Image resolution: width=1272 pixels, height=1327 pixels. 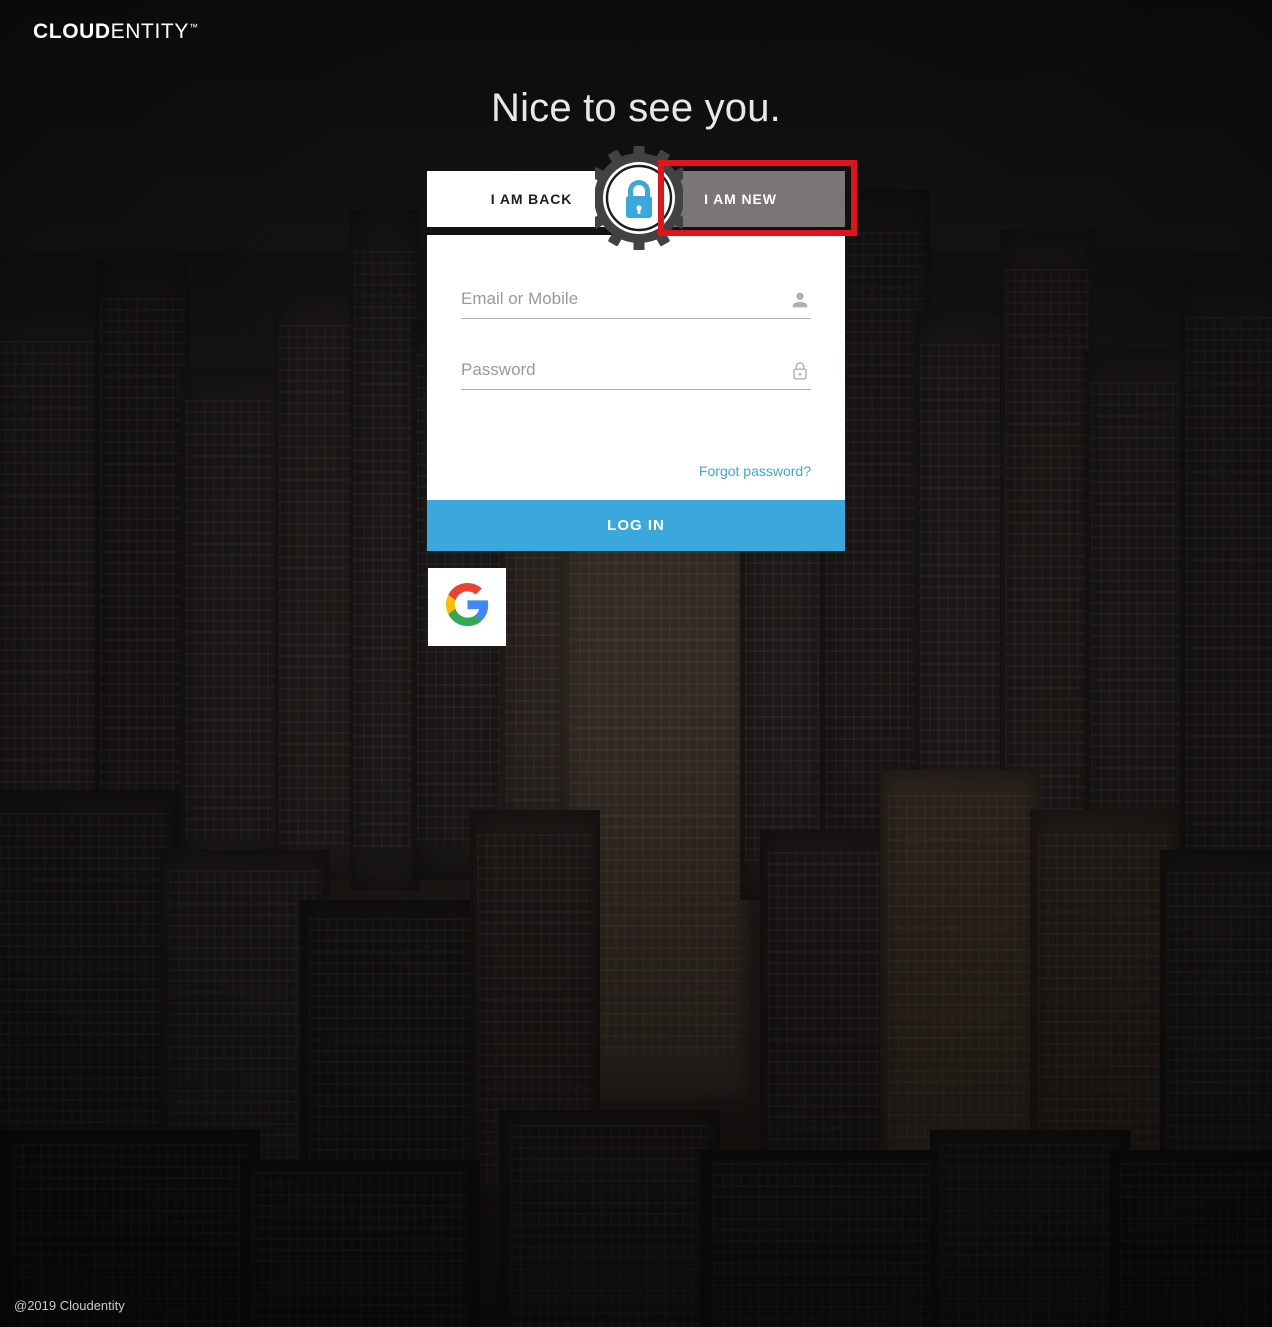 I want to click on gear-lock-icon, so click(x=639, y=198).